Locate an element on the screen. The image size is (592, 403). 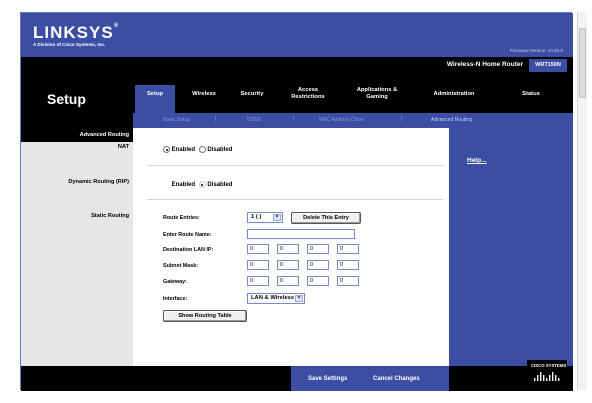
product-name: Wireless-N Home Router is located at coordinates (484, 64).